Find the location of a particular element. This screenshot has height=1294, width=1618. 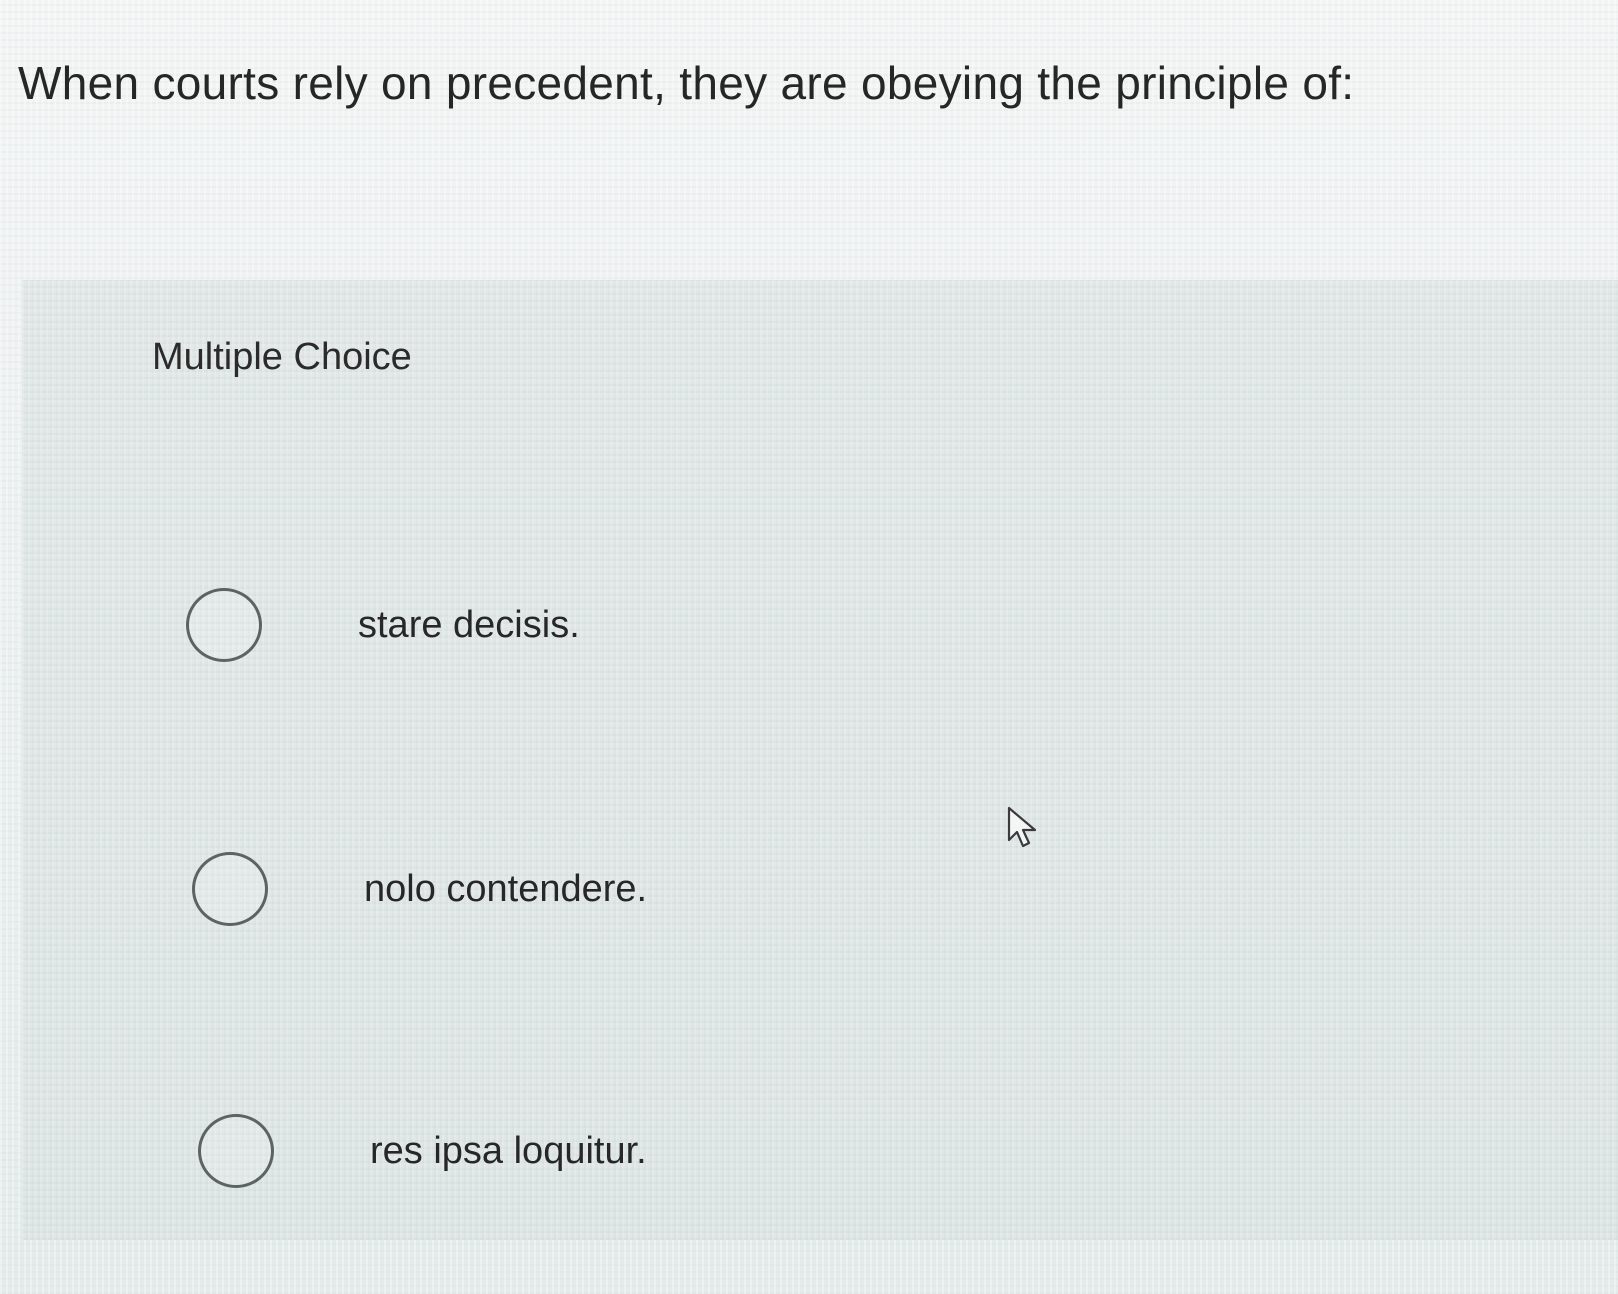

answer-option-stare-decisis: stare decisis. is located at coordinates (383, 625).